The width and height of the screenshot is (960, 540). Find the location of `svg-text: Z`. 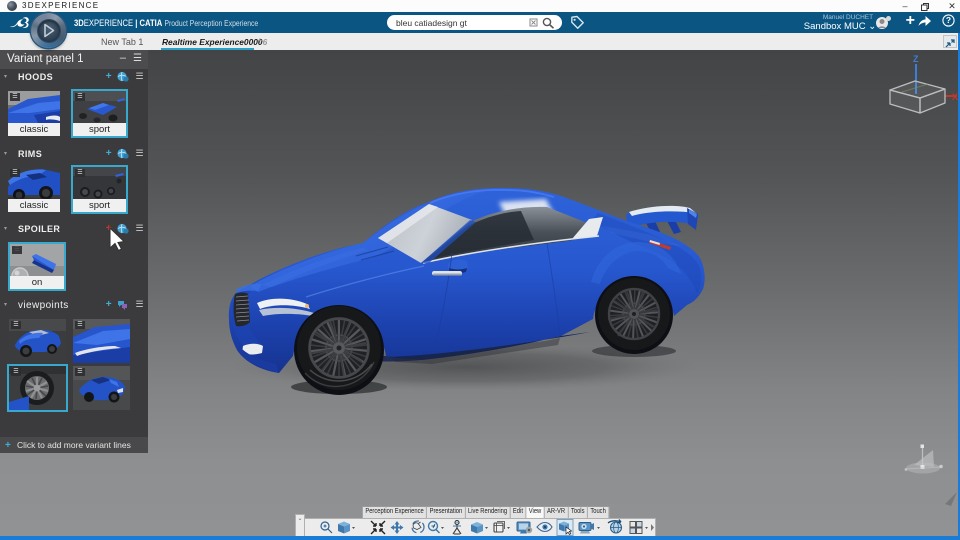

svg-text: Z is located at coordinates (916, 59).